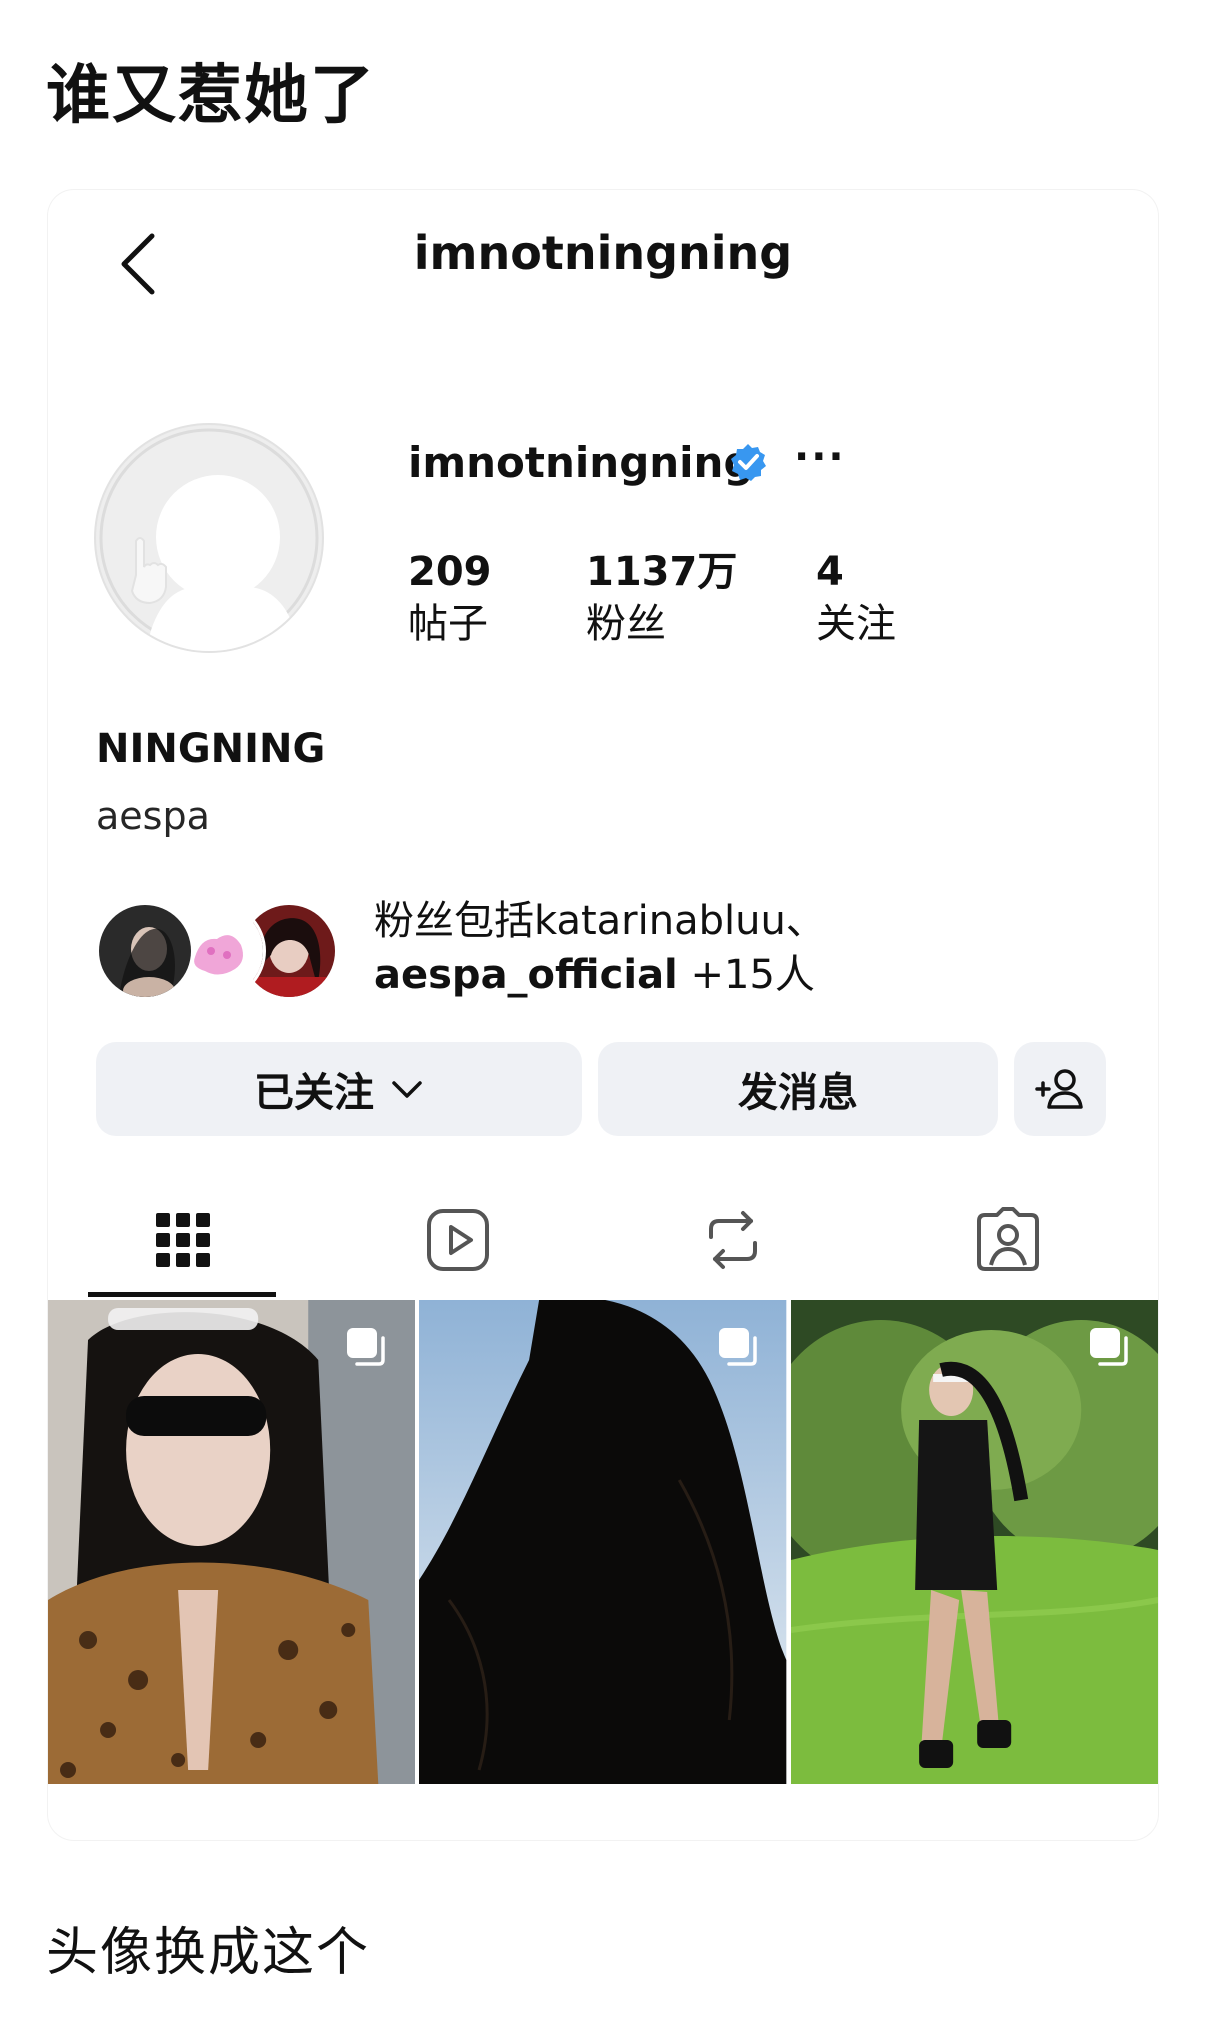 This screenshot has height=2031, width=1206. What do you see at coordinates (314, 1093) in the screenshot?
I see `following-label: 已关注` at bounding box center [314, 1093].